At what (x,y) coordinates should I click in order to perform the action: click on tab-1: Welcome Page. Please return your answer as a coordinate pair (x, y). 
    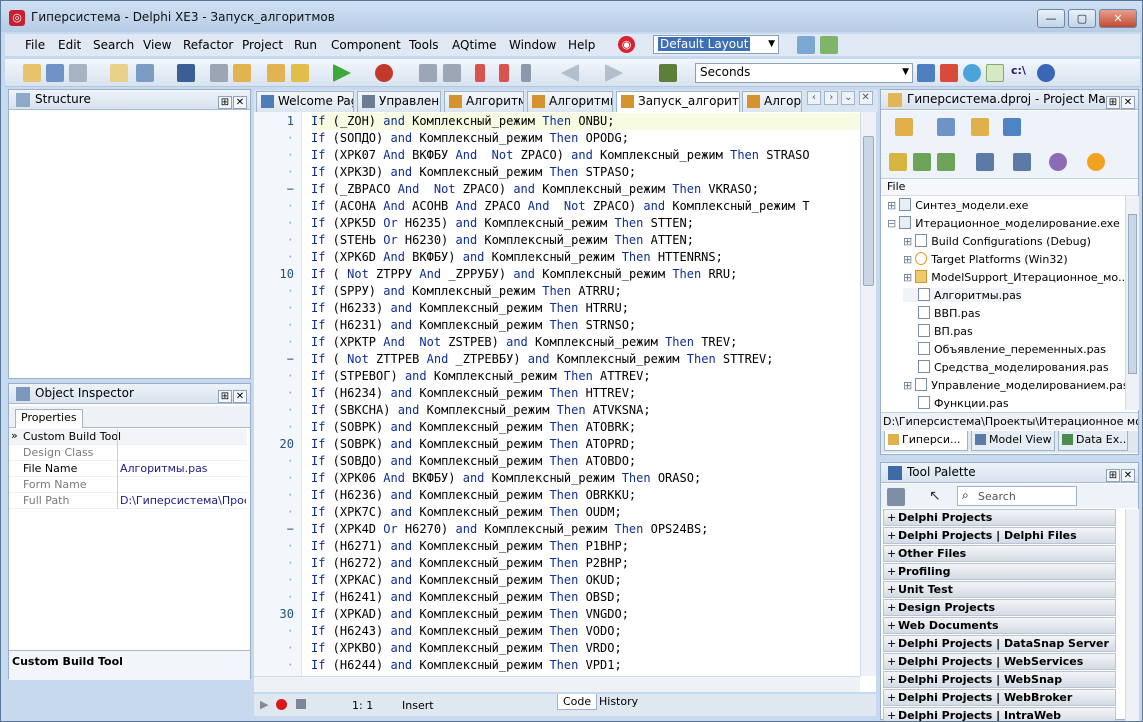
    Looking at the image, I should click on (305, 101).